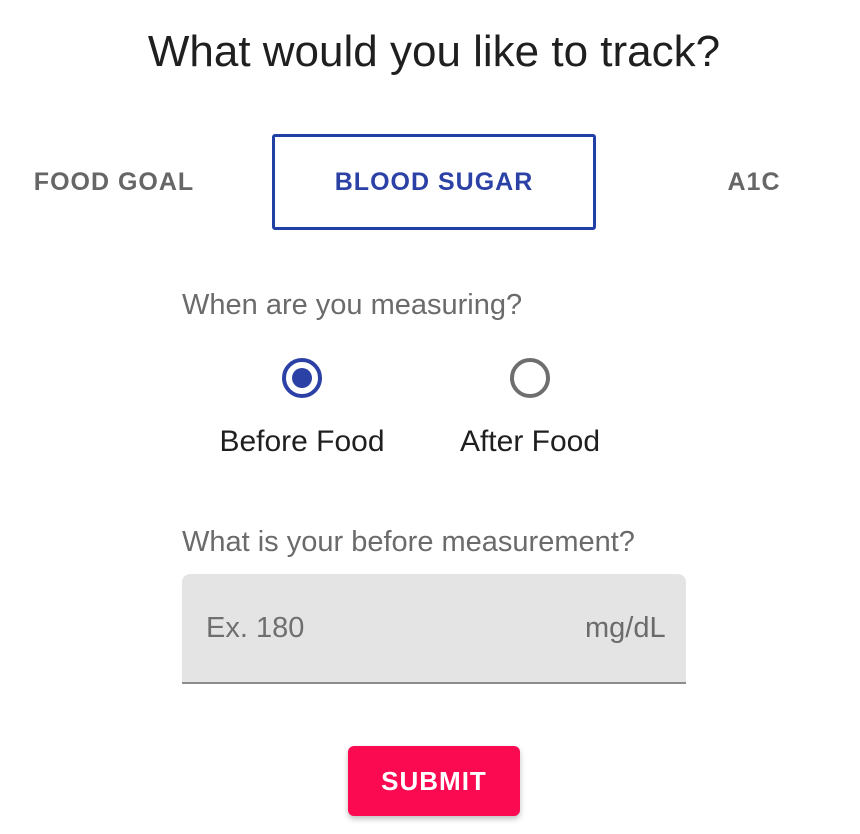  Describe the element at coordinates (408, 542) in the screenshot. I see `measurement-question: What is your before measurement?` at that location.